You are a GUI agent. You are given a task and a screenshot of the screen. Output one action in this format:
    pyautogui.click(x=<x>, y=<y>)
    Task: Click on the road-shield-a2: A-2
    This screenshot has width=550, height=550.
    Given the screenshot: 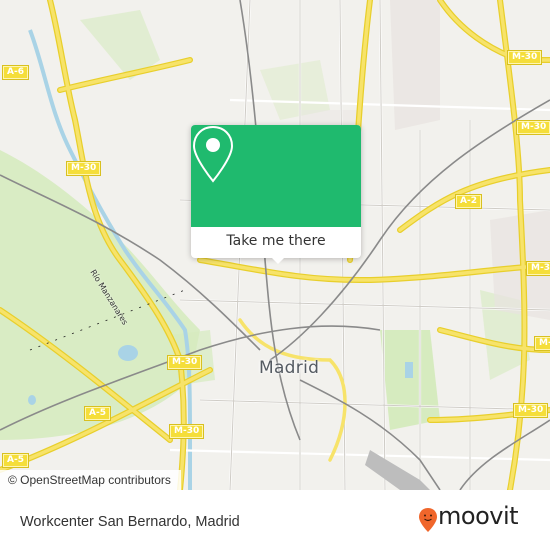 What is the action you would take?
    pyautogui.click(x=468, y=201)
    